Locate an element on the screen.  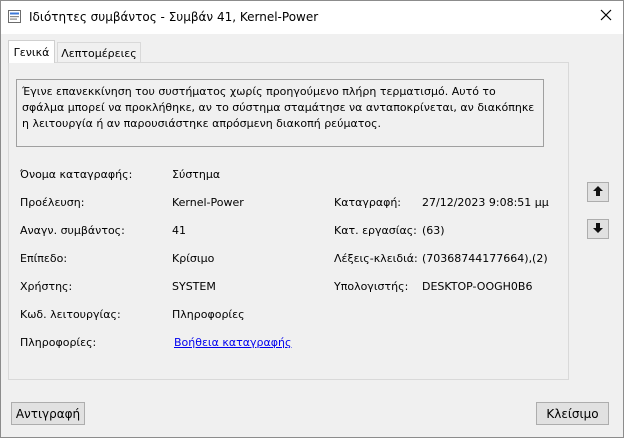
next-event-button is located at coordinates (598, 229).